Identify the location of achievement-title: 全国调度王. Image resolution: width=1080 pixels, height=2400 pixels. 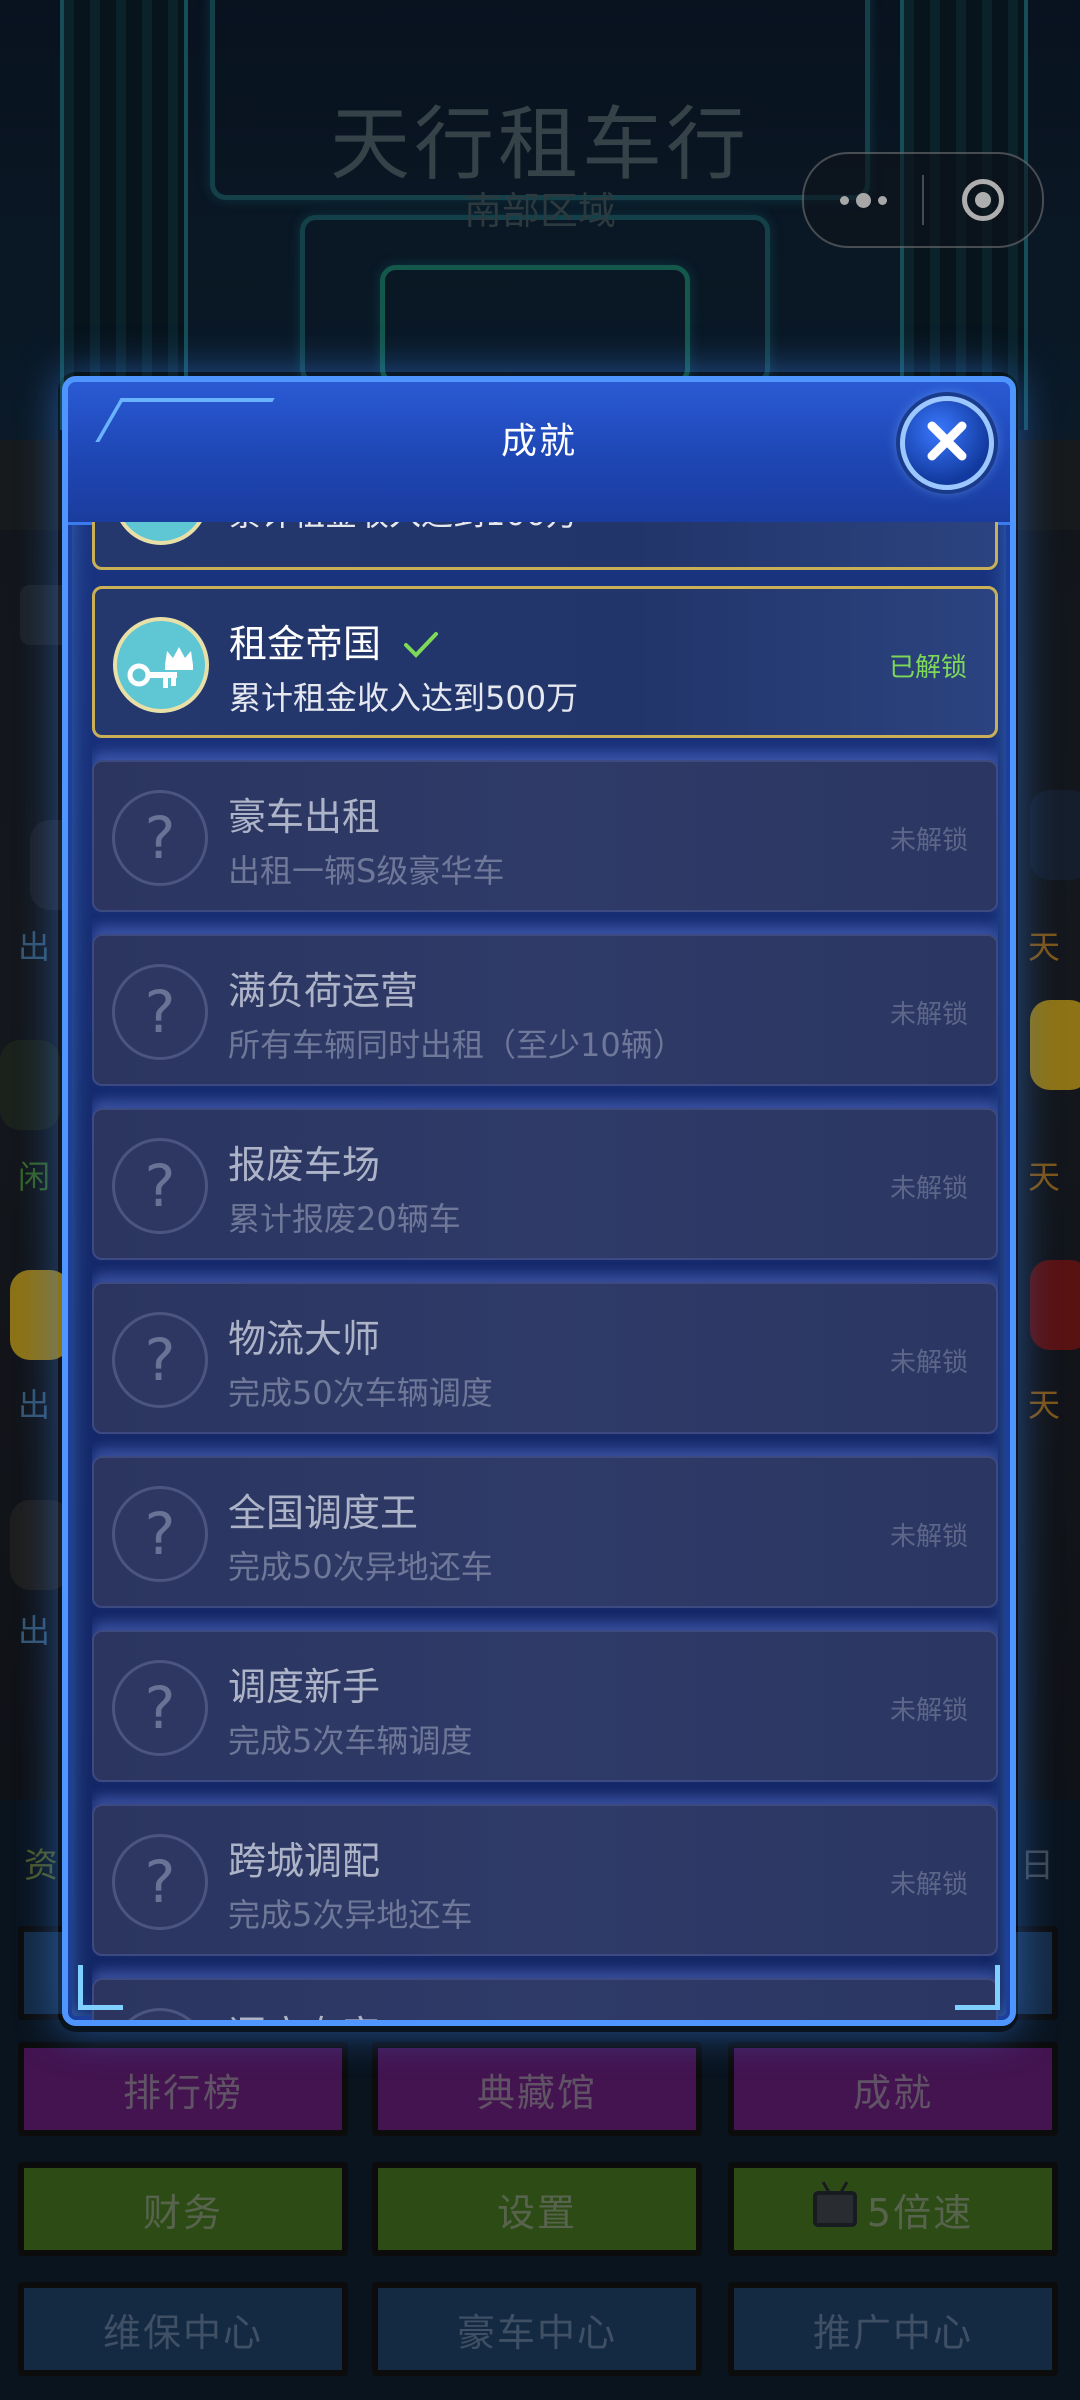
(323, 1513).